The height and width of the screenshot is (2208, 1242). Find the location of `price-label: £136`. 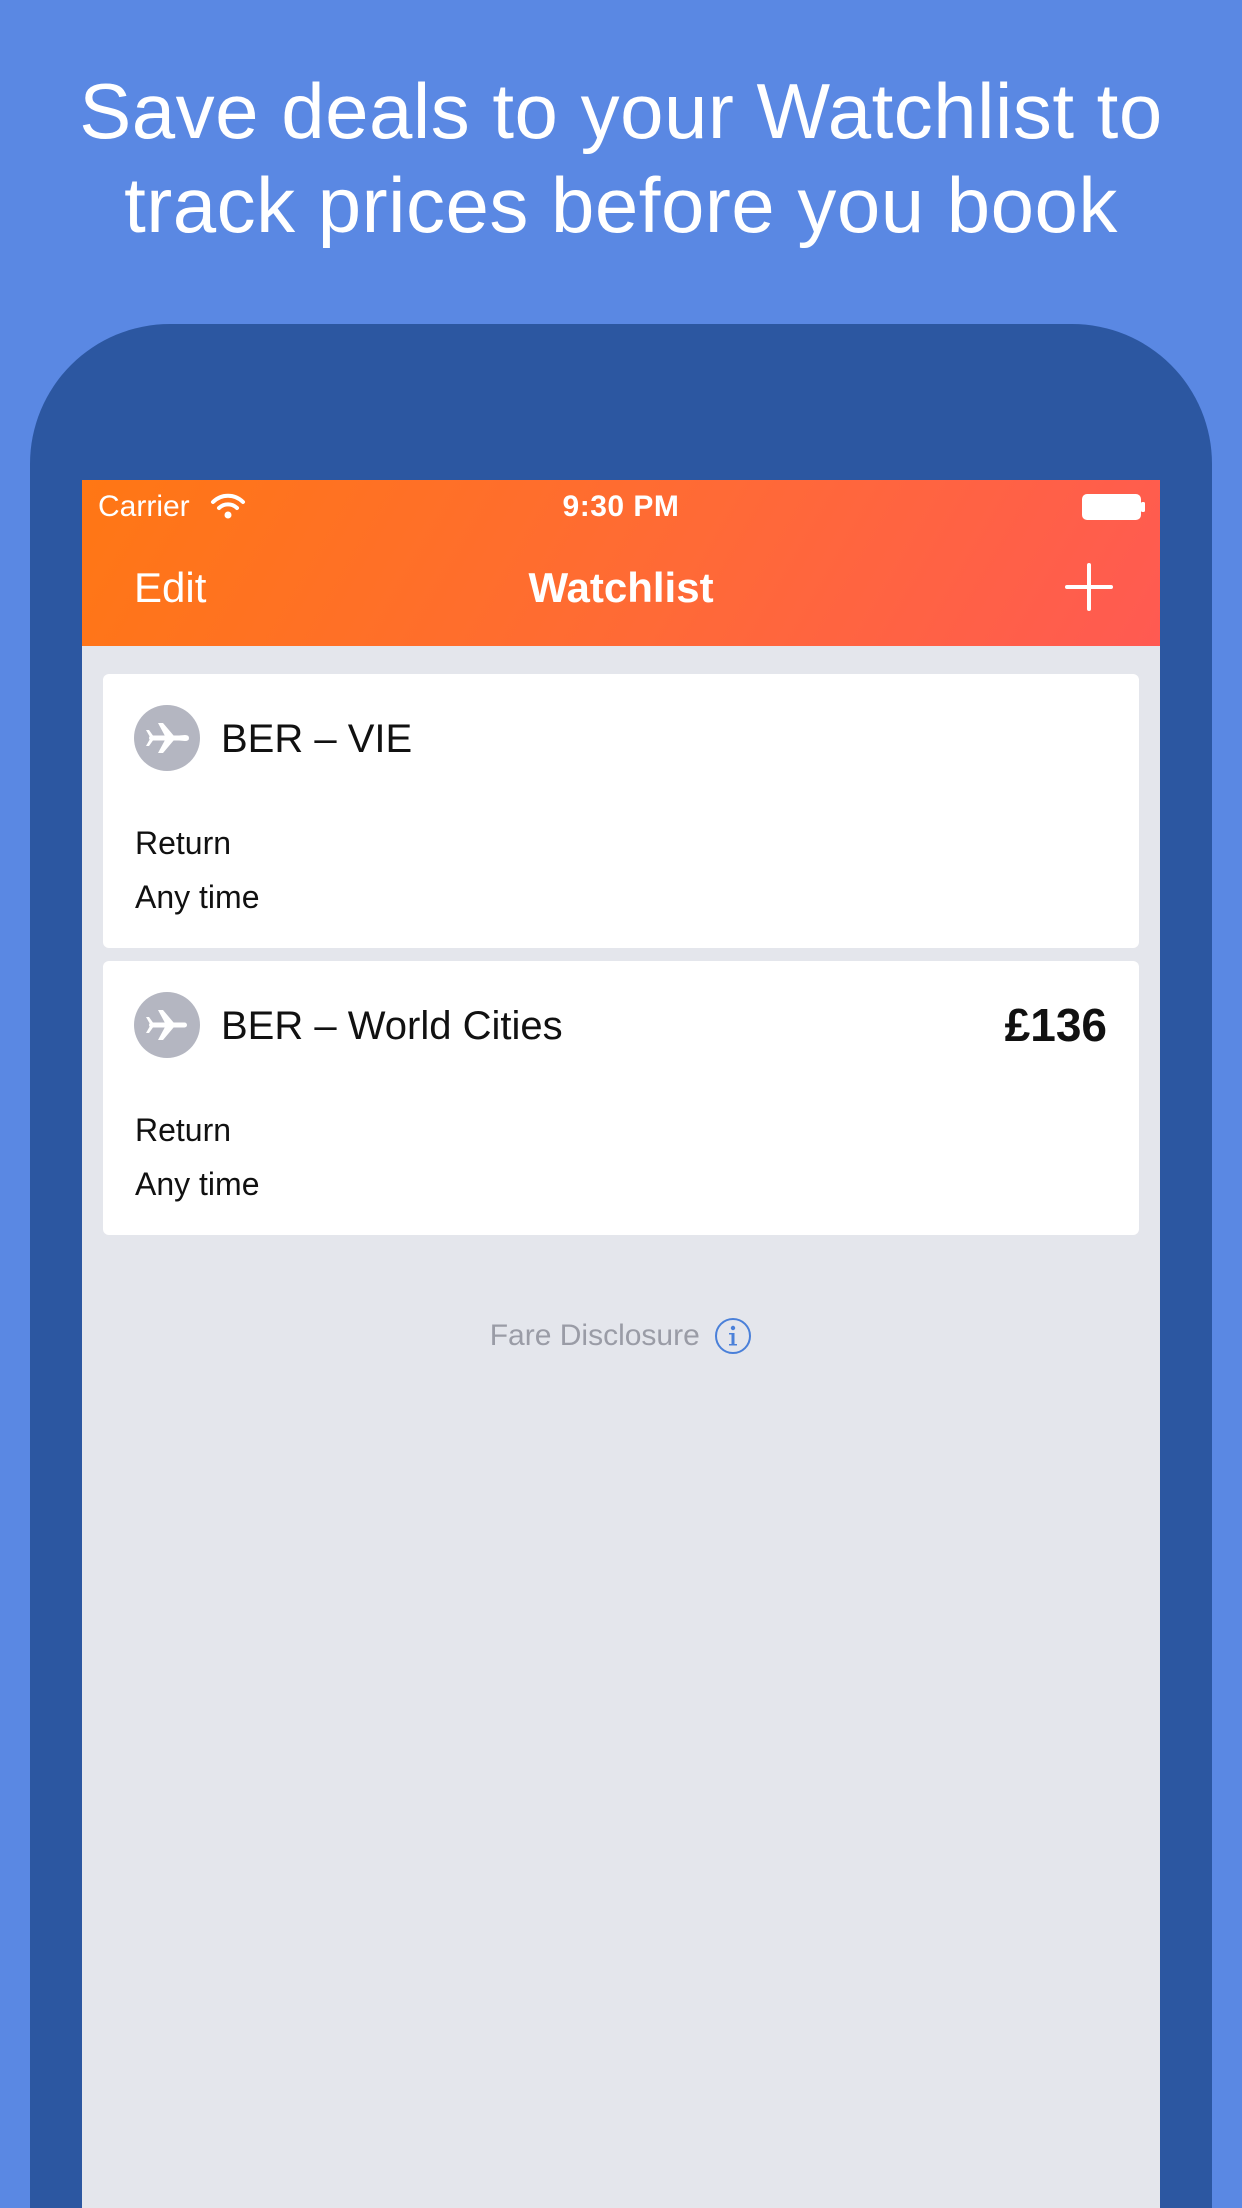

price-label: £136 is located at coordinates (1055, 1025).